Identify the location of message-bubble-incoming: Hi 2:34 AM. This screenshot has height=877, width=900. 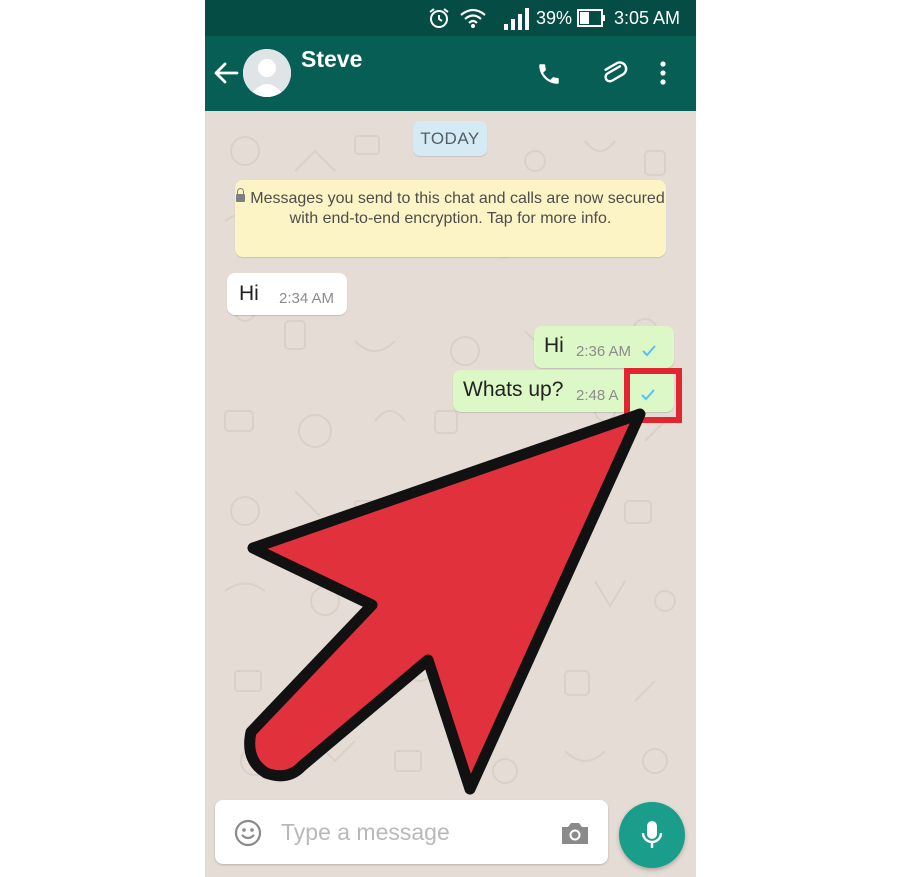
(287, 294).